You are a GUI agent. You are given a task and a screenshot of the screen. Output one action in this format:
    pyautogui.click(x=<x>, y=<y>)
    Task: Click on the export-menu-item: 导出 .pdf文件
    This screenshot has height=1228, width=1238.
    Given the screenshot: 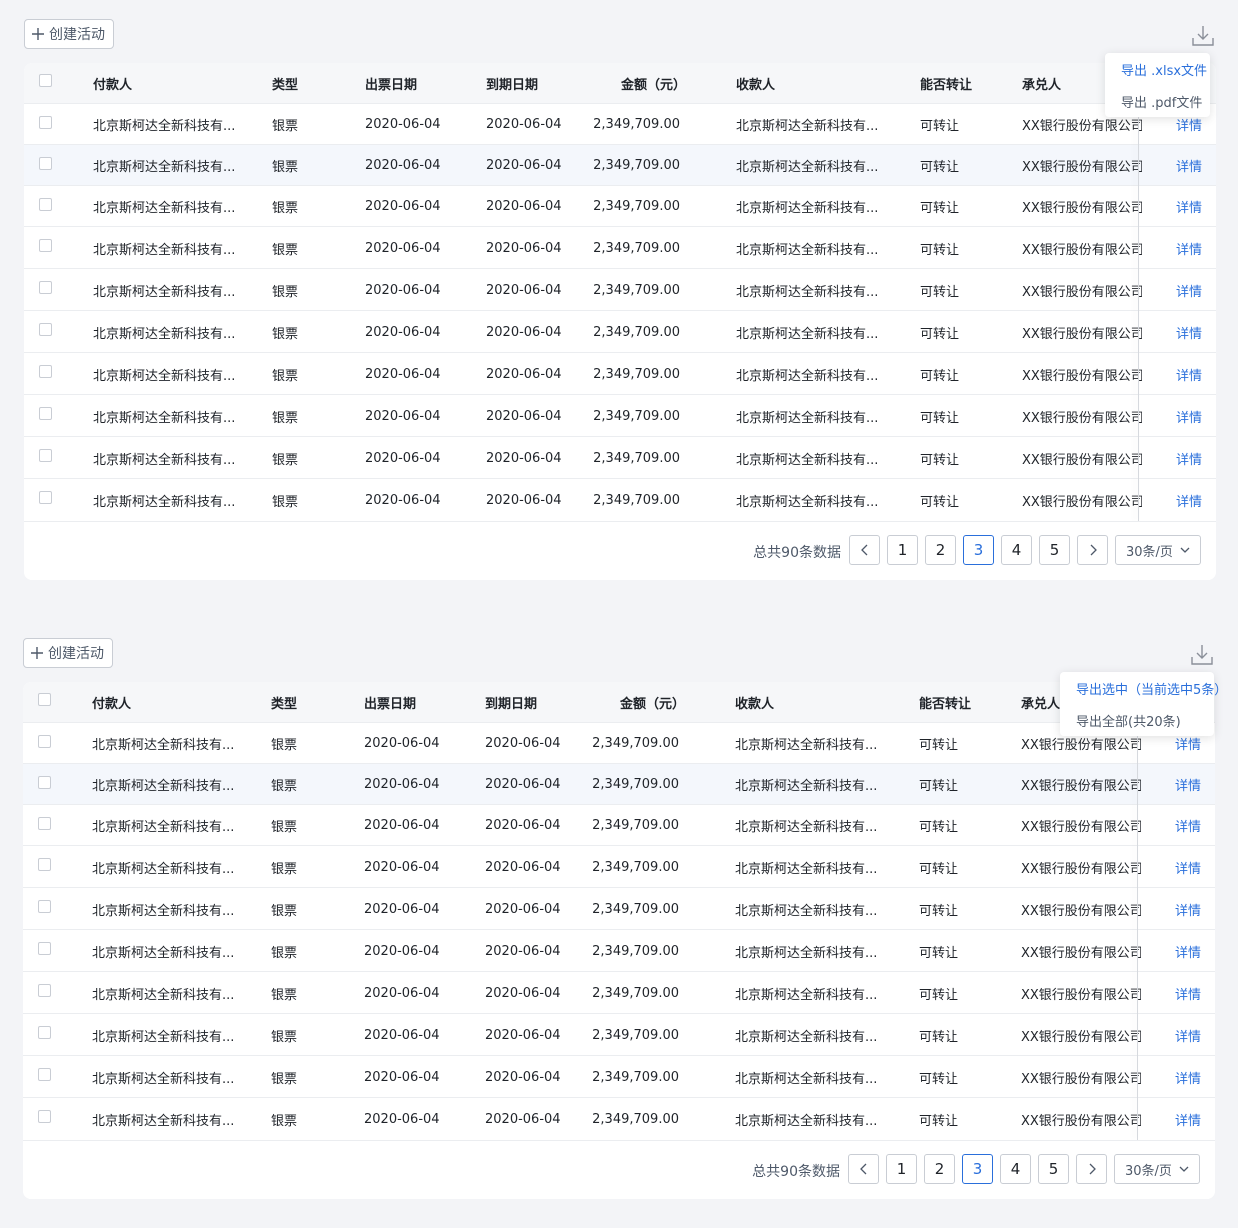 What is the action you would take?
    pyautogui.click(x=1157, y=101)
    